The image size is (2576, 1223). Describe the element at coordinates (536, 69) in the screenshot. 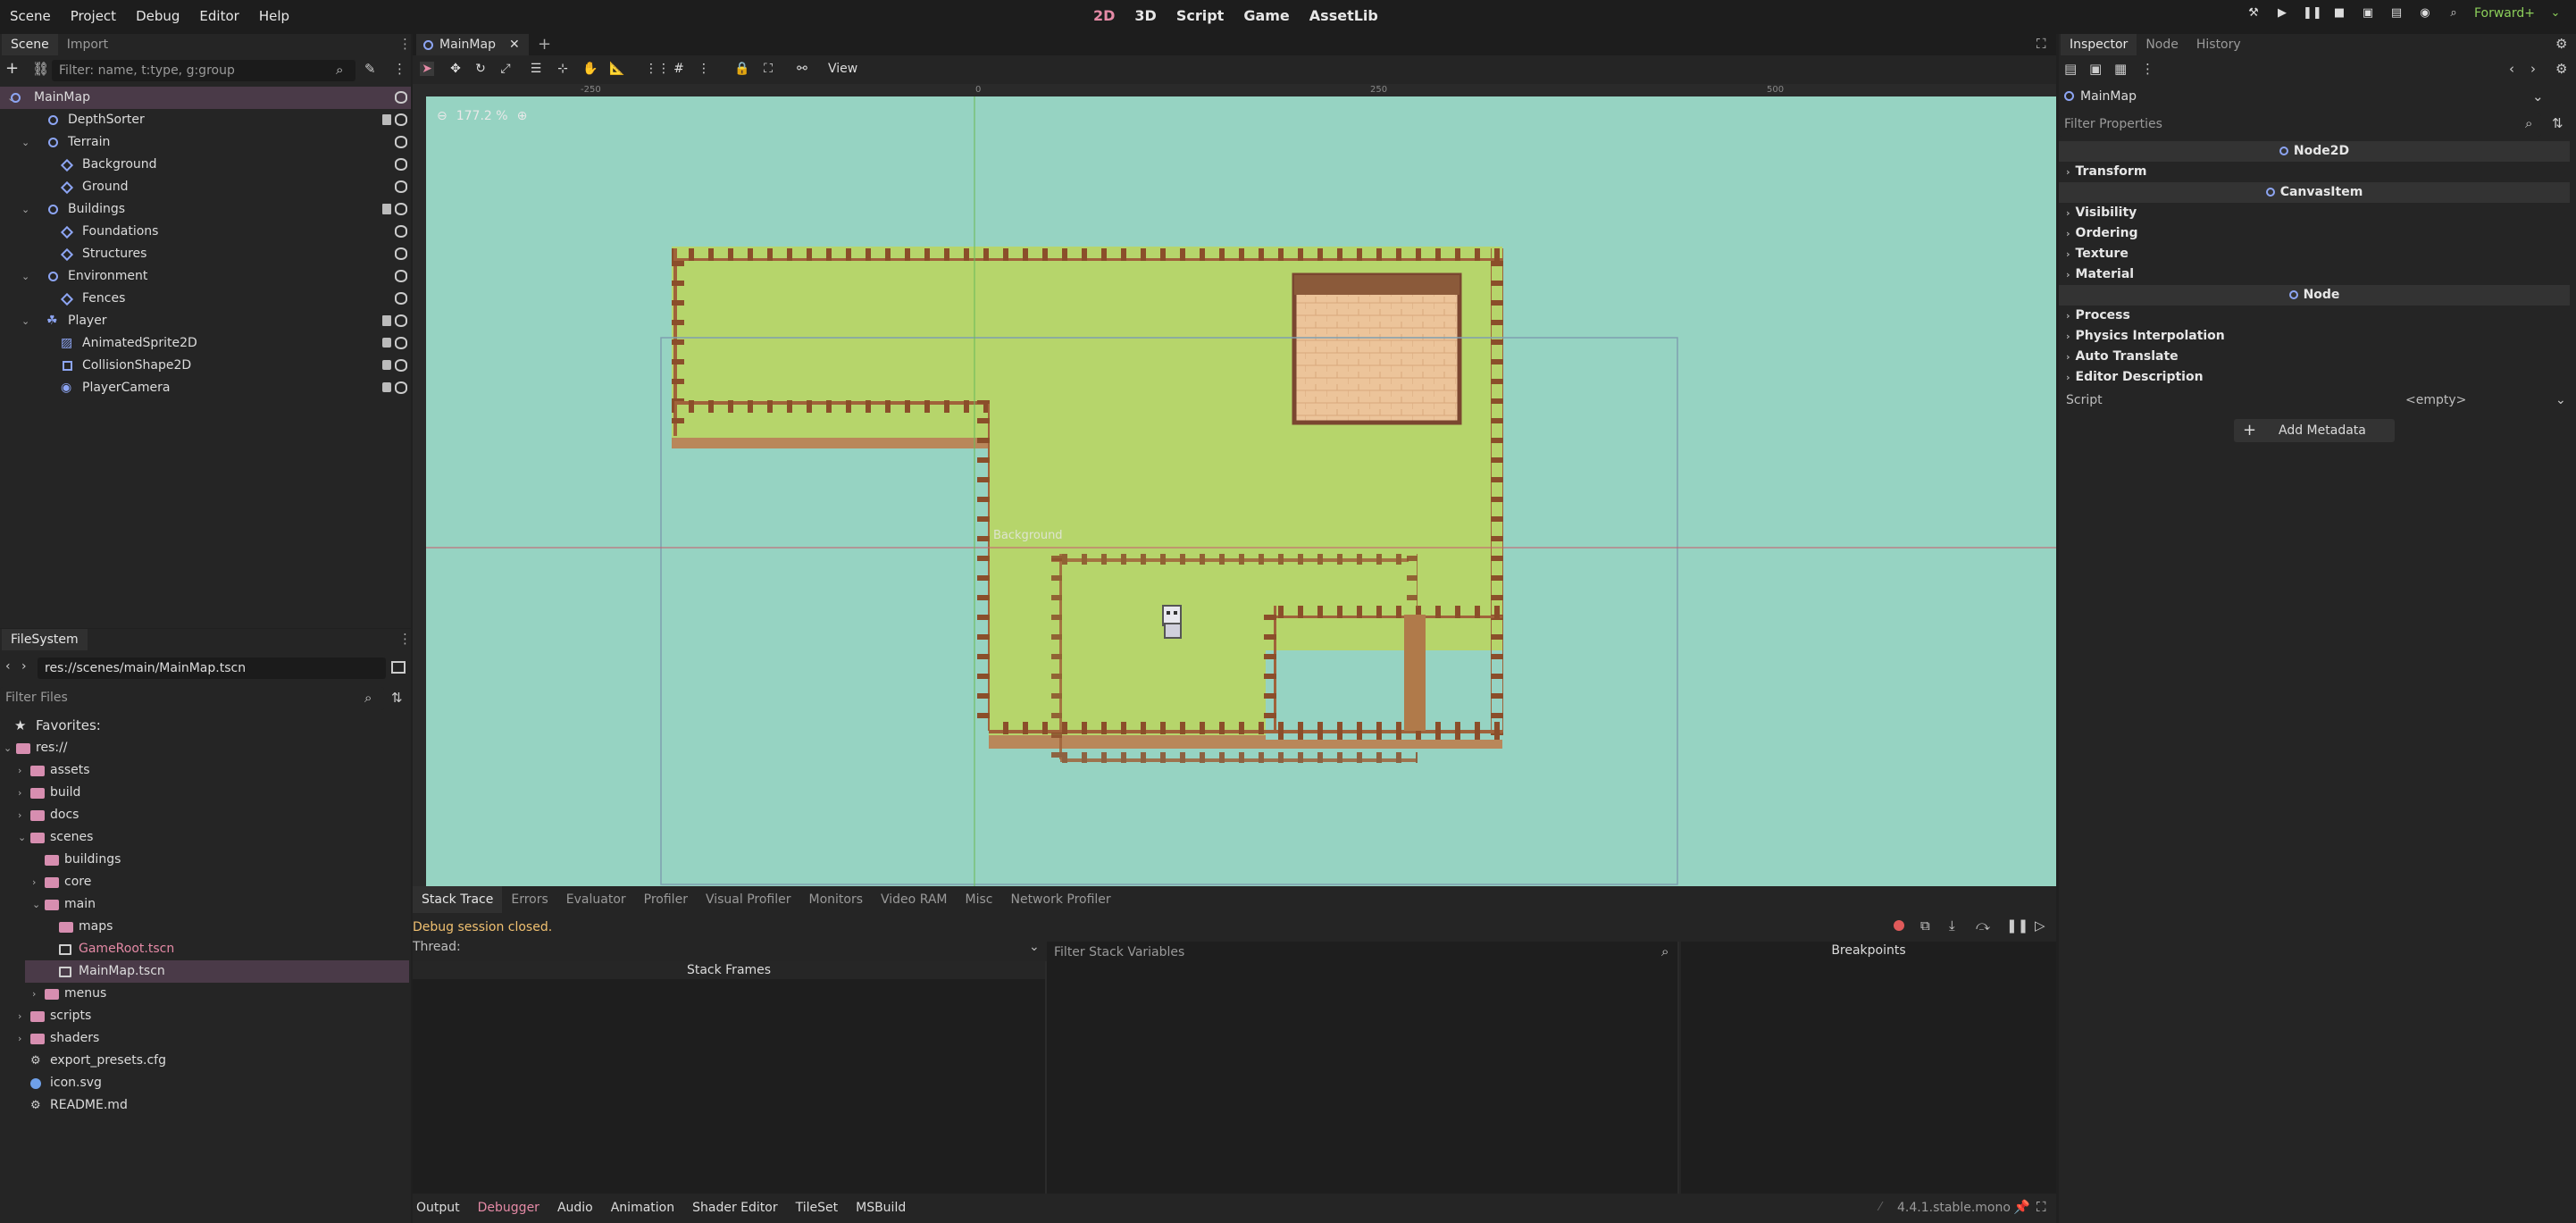

I see `list-select-icon: ☰` at that location.